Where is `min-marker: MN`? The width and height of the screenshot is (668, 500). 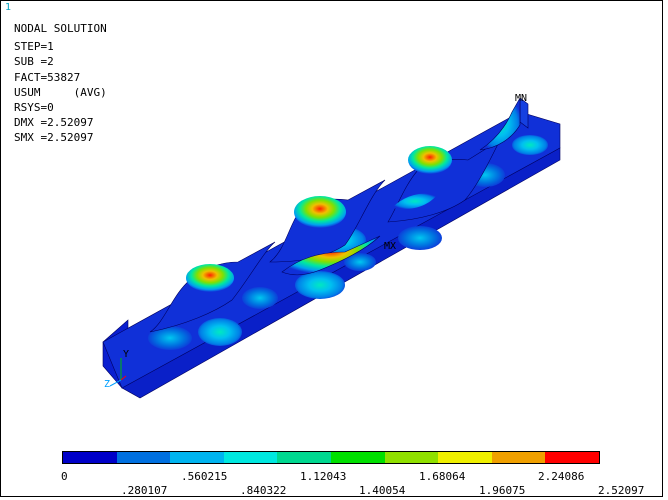
min-marker: MN is located at coordinates (521, 98).